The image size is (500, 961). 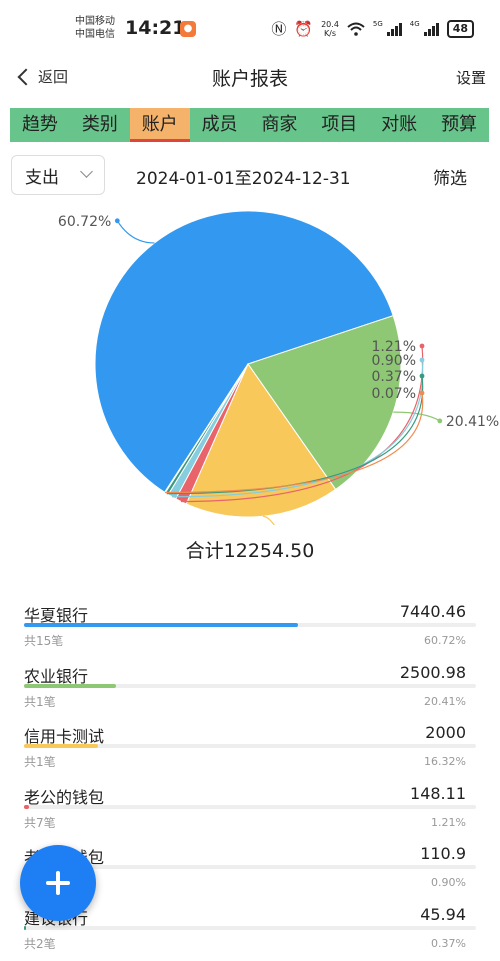 I want to click on type-dropdown-value: 支出, so click(x=42, y=175).